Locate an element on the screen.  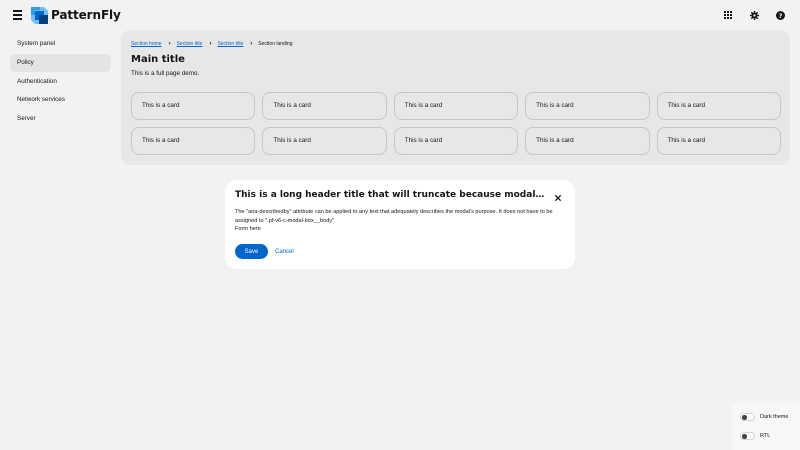
rtl-toggle: RTL is located at coordinates (755, 436).